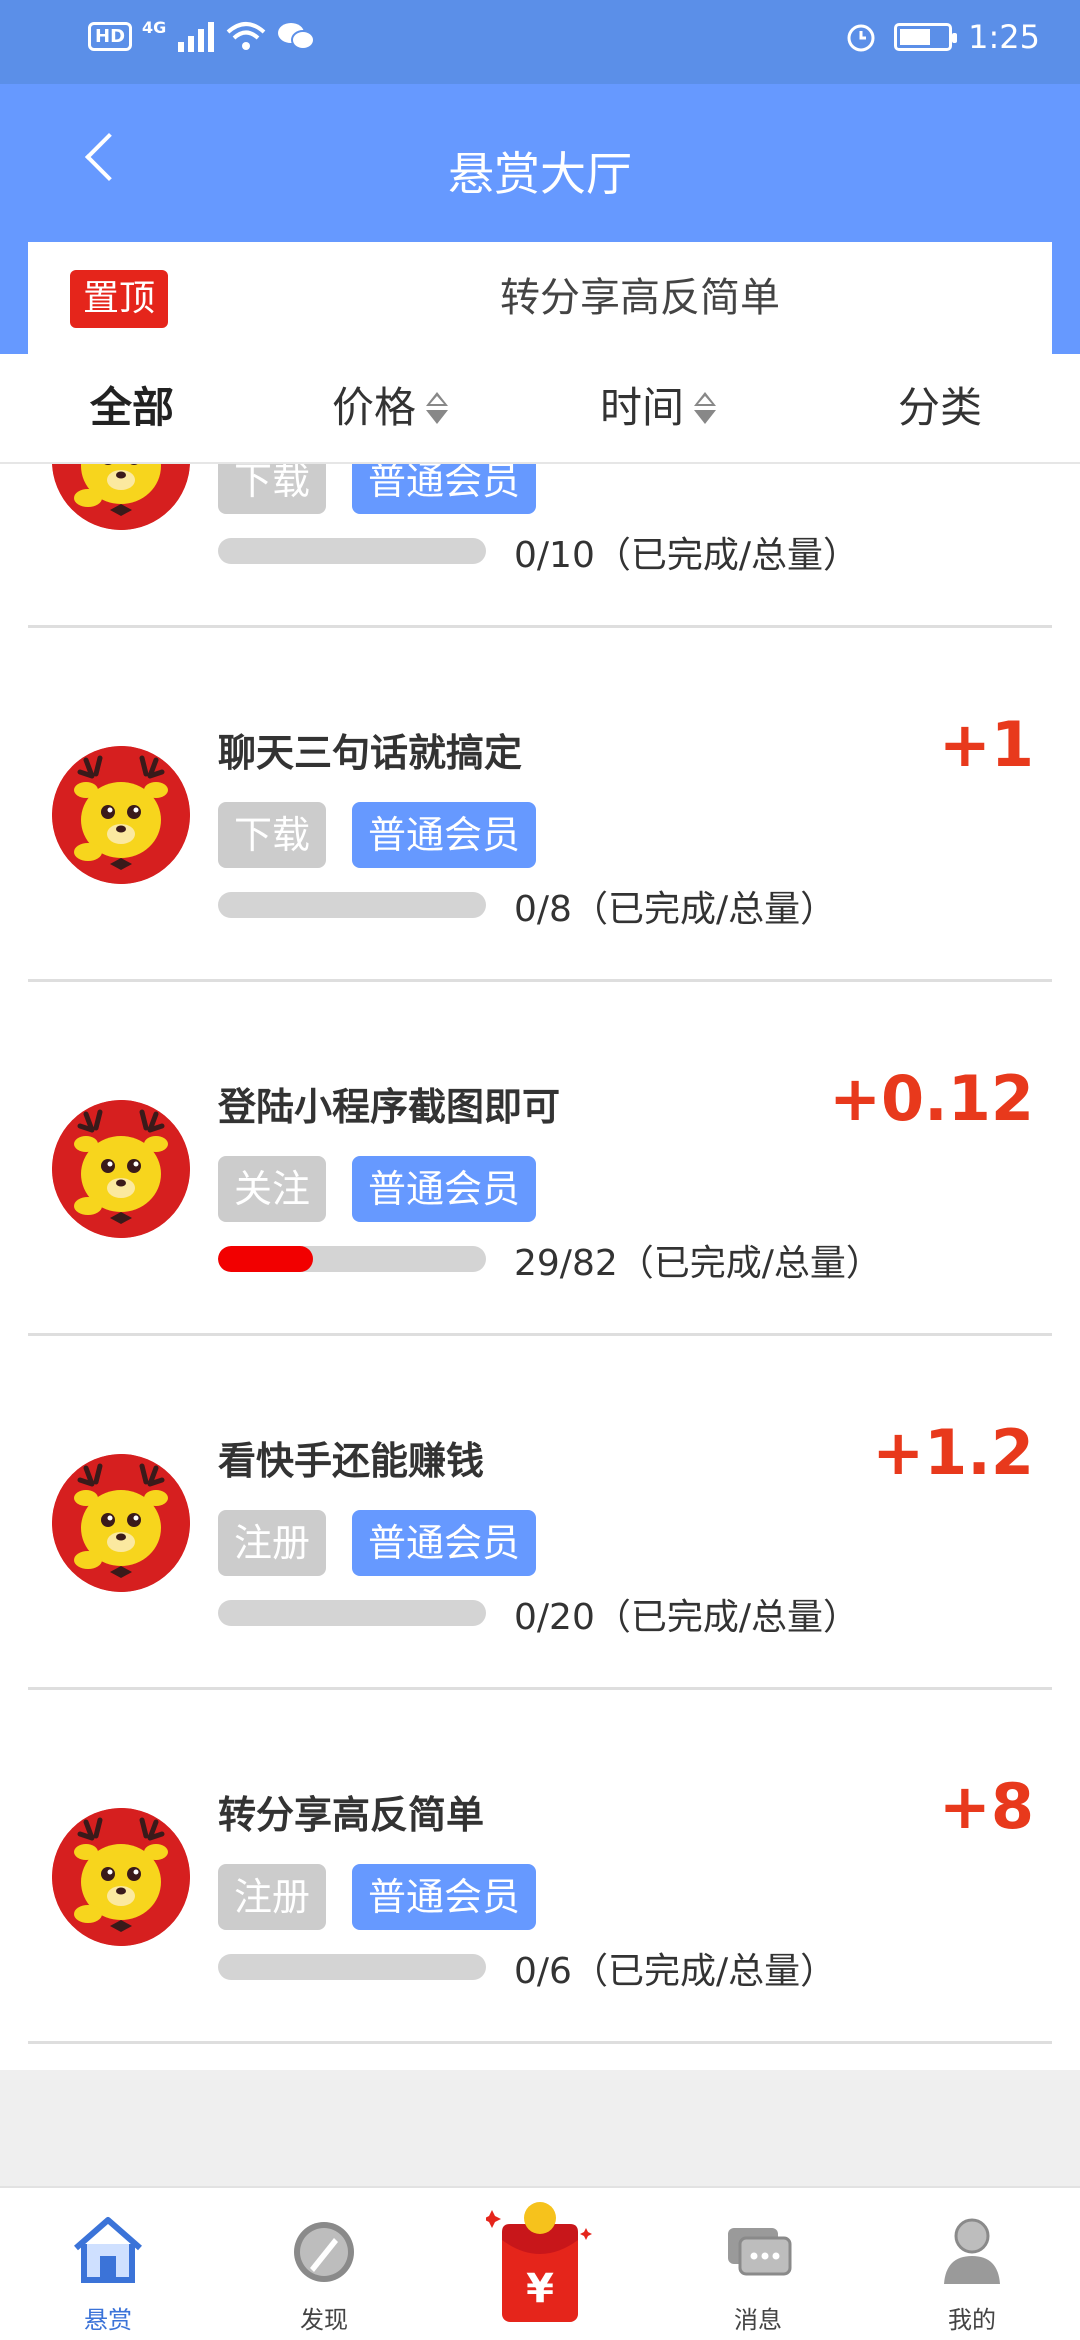 The width and height of the screenshot is (1080, 2340). I want to click on filter-tab-label: 全部, so click(132, 407).